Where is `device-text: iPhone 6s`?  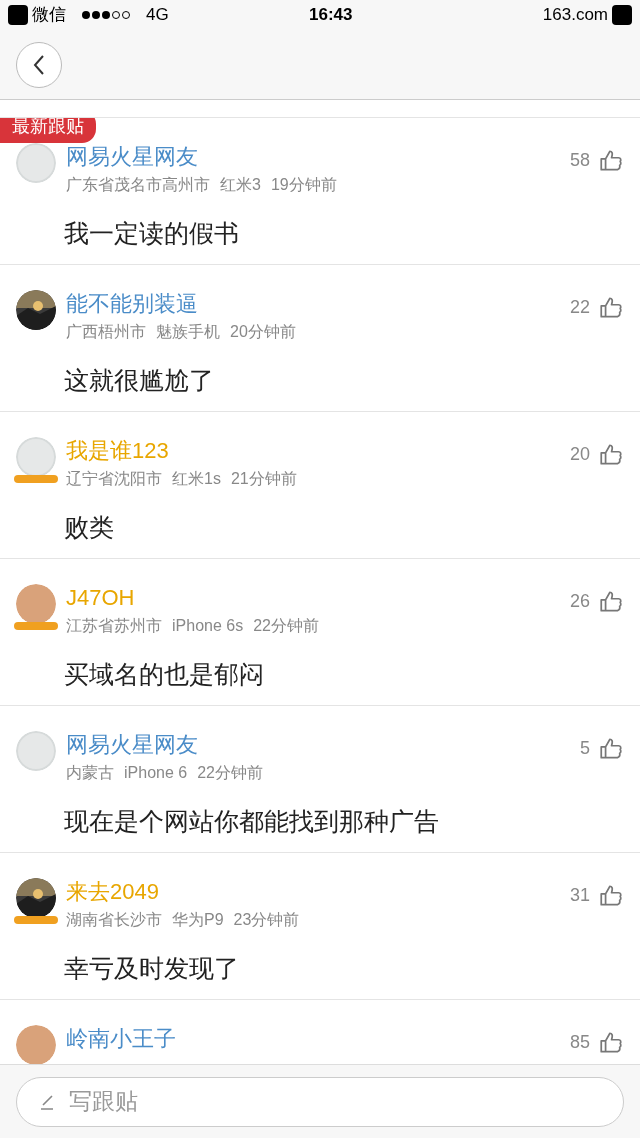
device-text: iPhone 6s is located at coordinates (208, 626).